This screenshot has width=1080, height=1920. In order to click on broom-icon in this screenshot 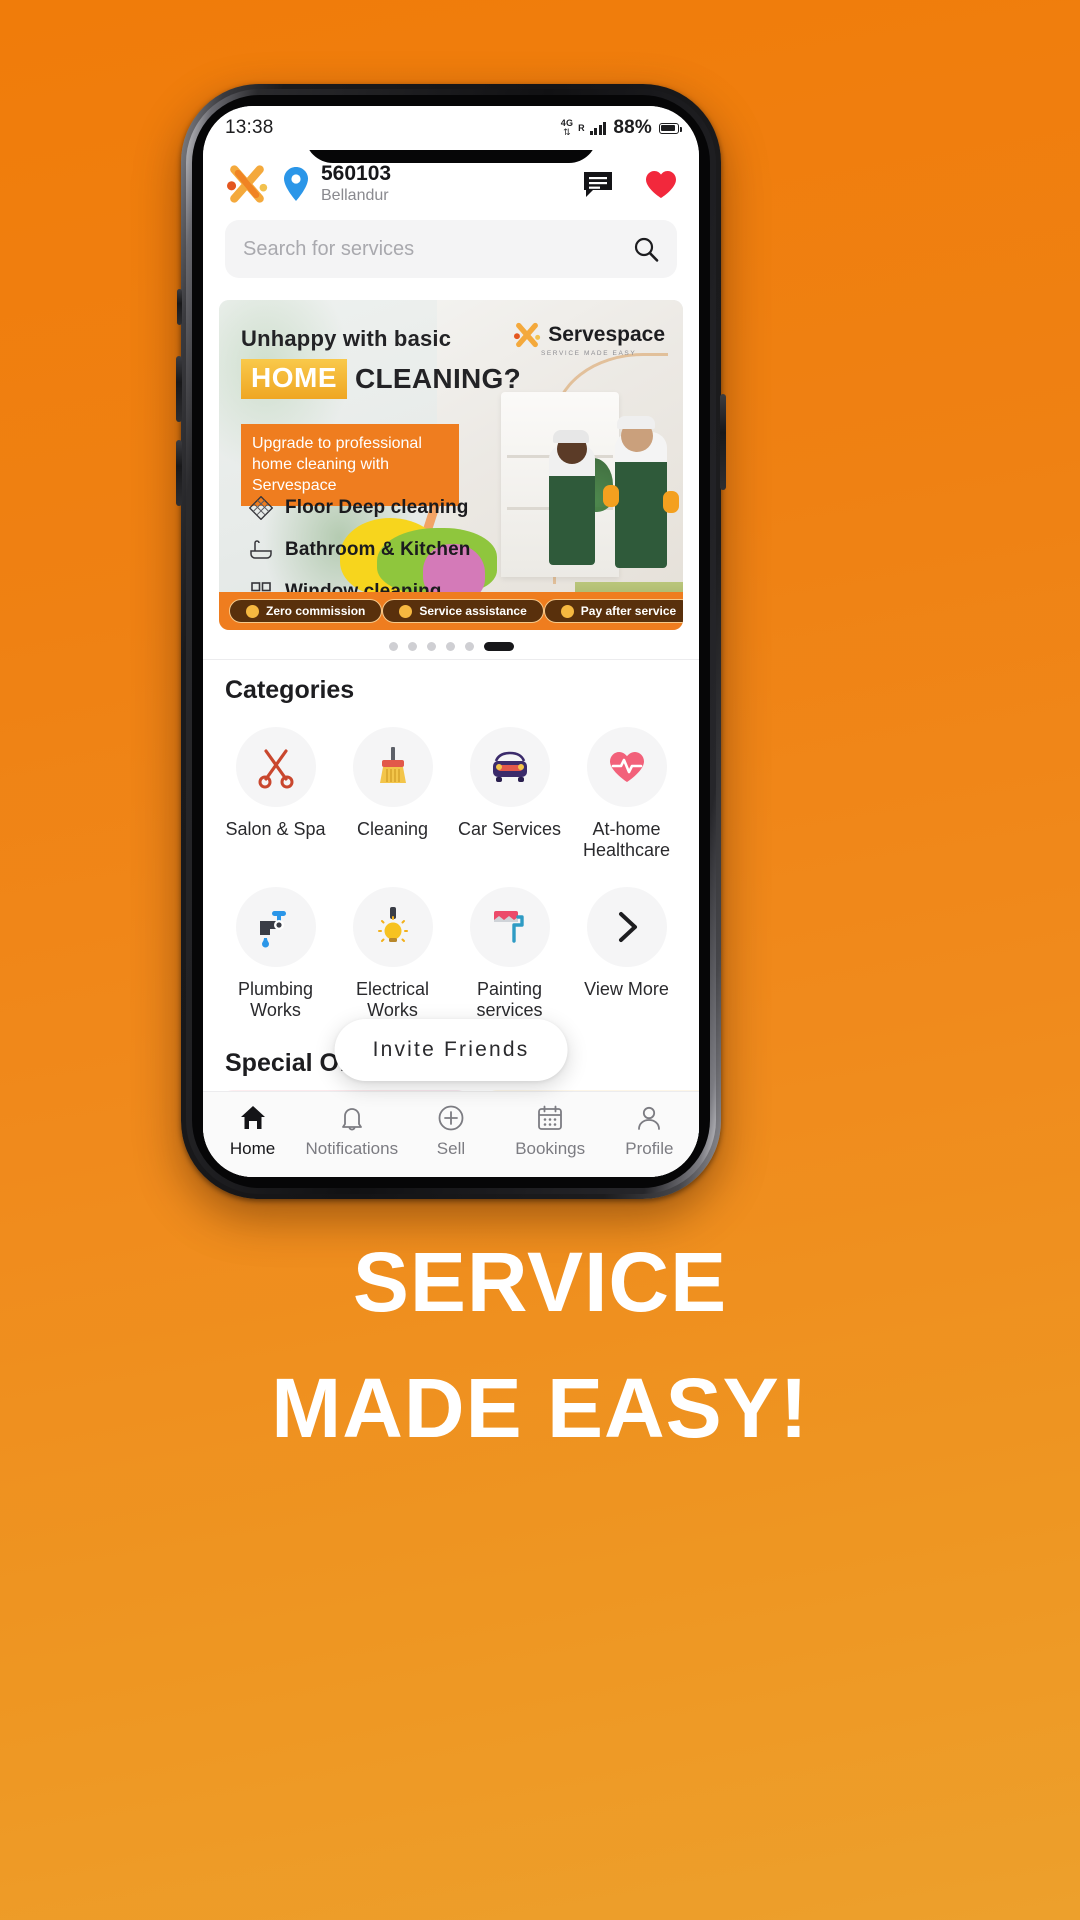, I will do `click(392, 765)`.